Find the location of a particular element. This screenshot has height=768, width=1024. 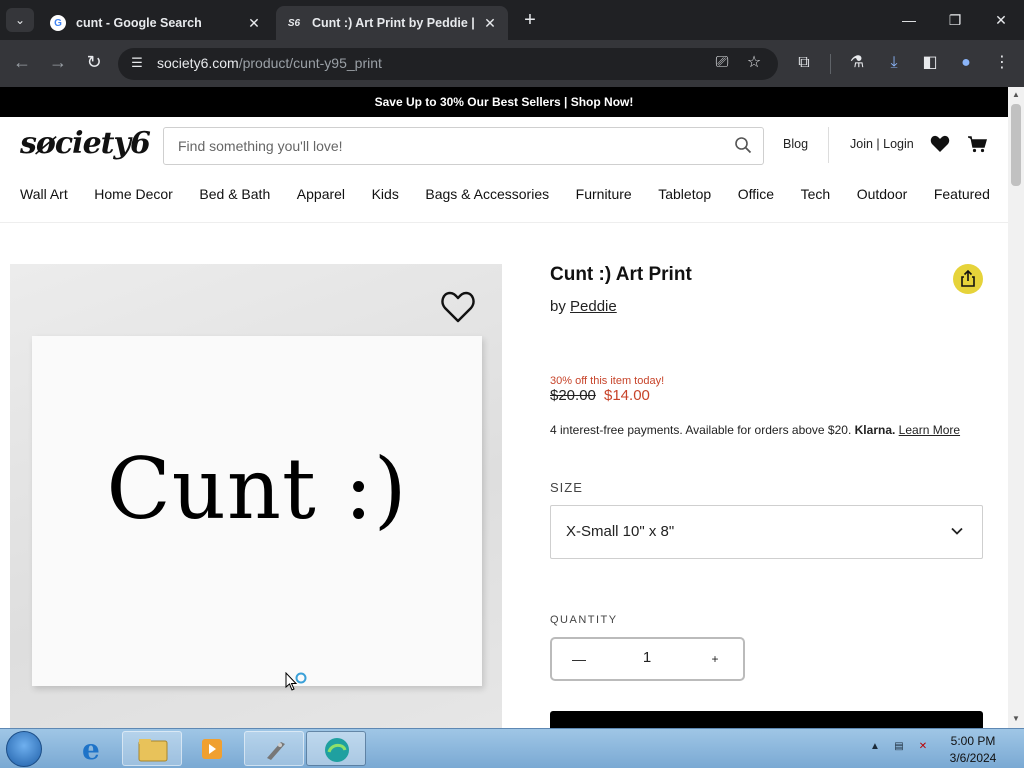

category-tech: Tech is located at coordinates (816, 197).